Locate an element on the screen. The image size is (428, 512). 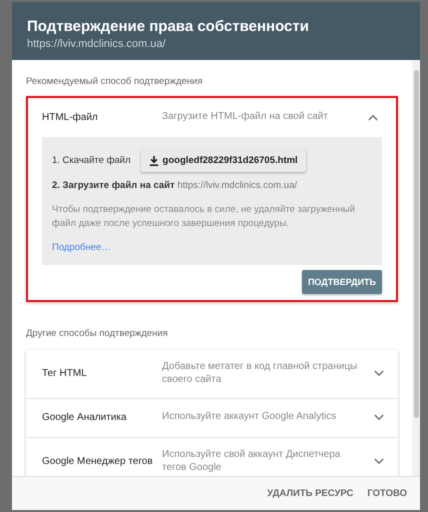
chevron-up-icon is located at coordinates (373, 117).